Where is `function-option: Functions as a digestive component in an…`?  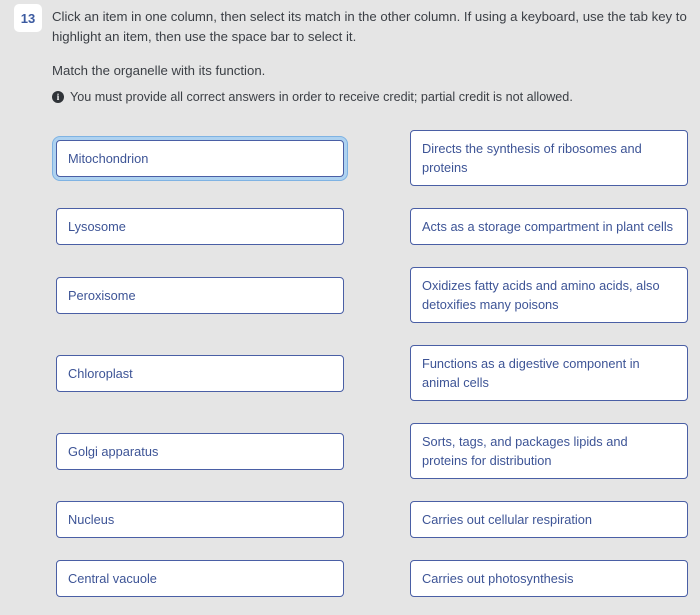 function-option: Functions as a digestive component in an… is located at coordinates (549, 373).